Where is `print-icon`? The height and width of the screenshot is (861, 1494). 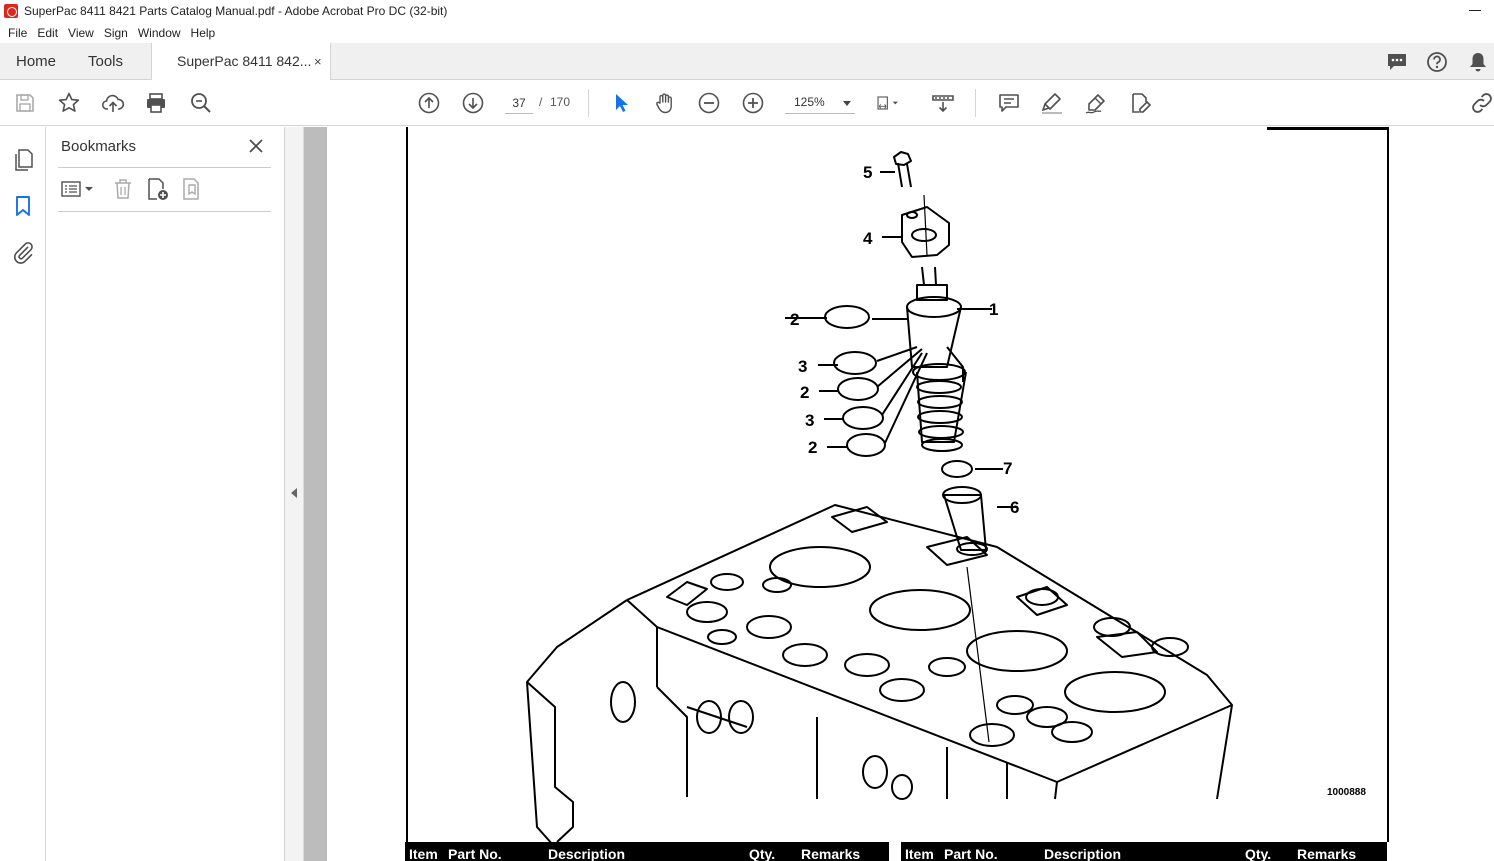
print-icon is located at coordinates (156, 103).